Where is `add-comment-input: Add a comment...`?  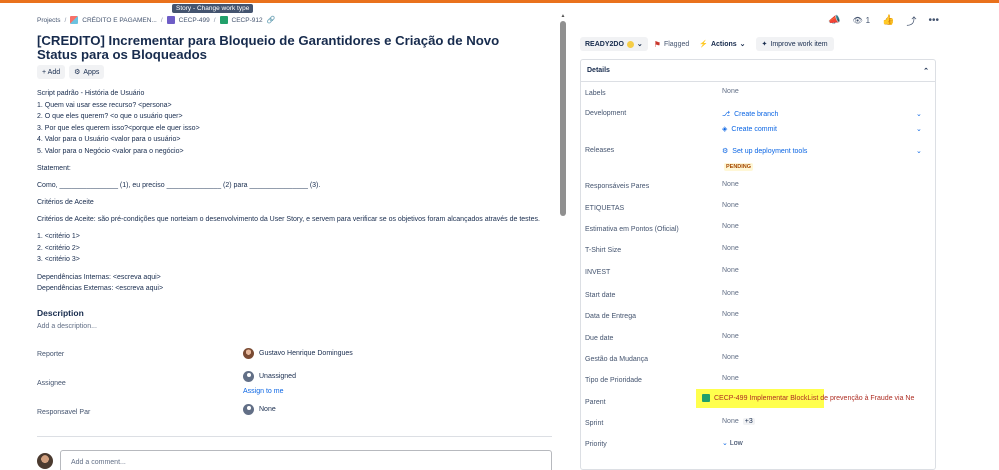 add-comment-input: Add a comment... is located at coordinates (306, 460).